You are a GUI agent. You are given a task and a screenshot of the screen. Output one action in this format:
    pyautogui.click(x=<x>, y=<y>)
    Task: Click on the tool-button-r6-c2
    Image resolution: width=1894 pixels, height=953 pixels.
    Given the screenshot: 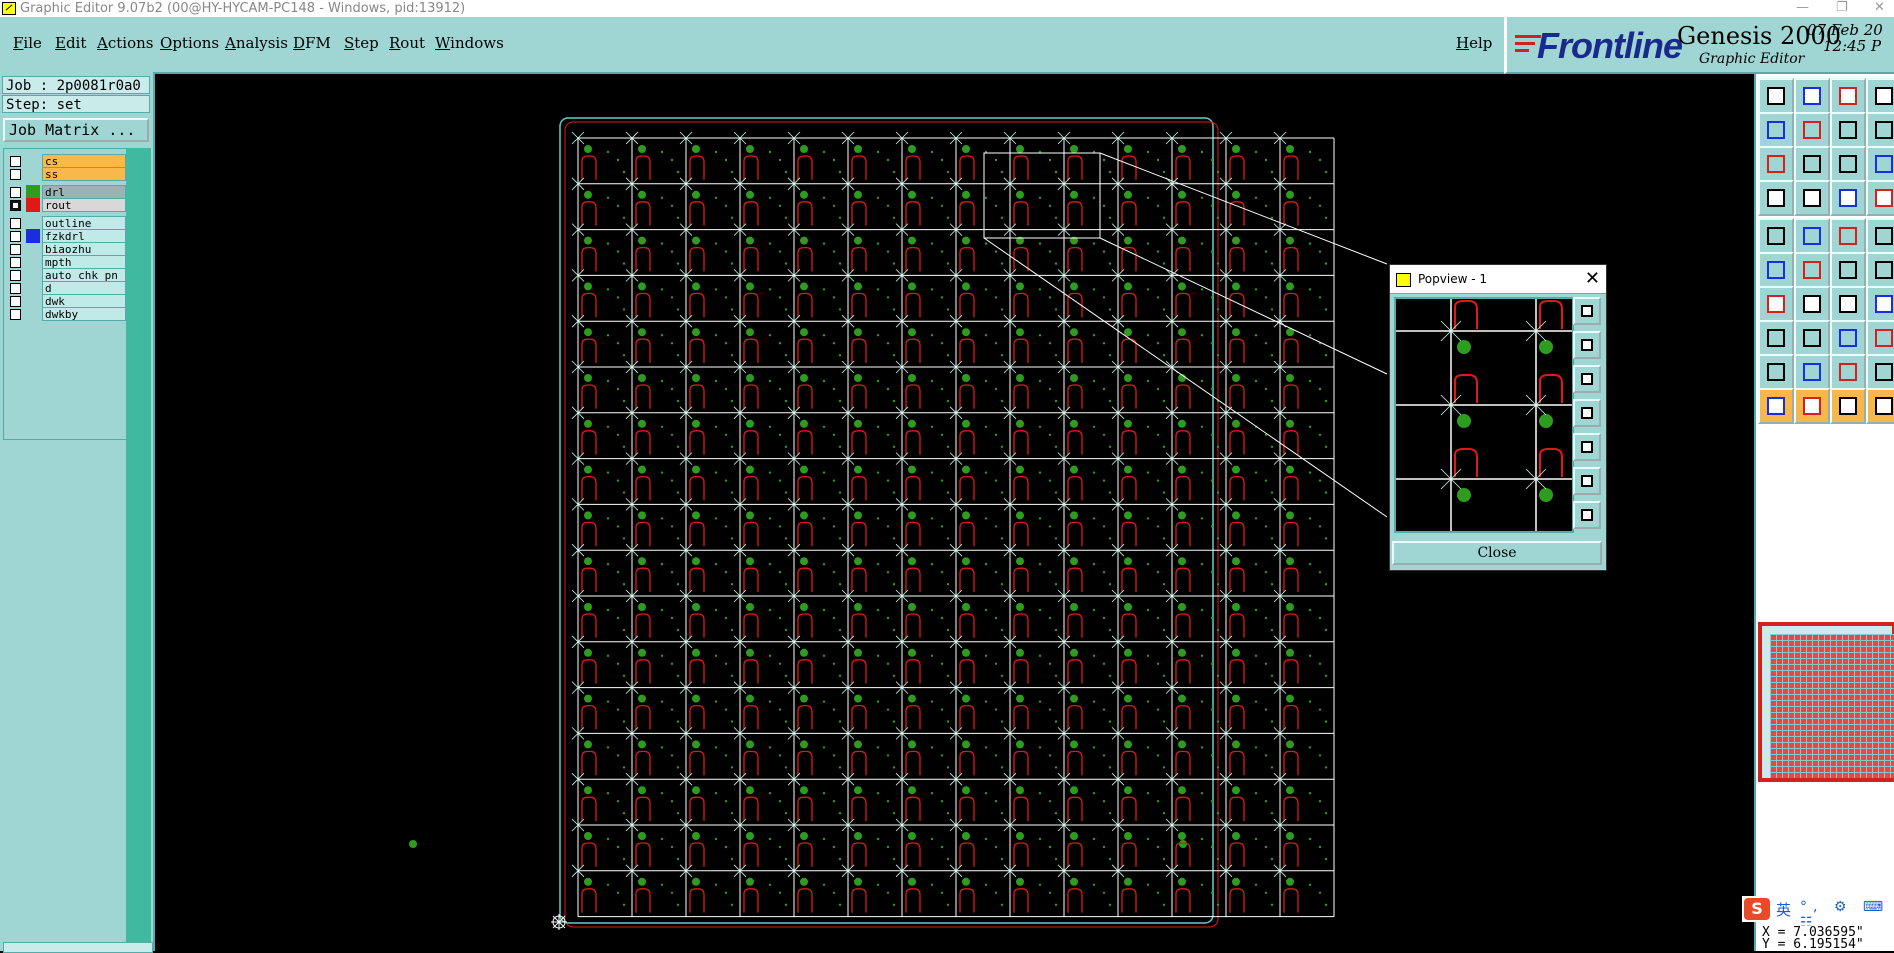 What is the action you would take?
    pyautogui.click(x=1848, y=304)
    